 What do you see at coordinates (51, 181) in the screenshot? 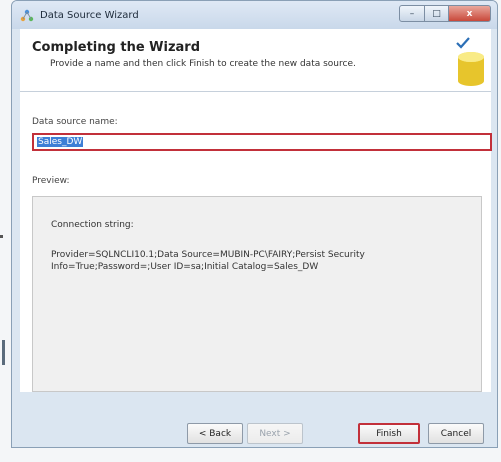
I see `preview-label: Preview:` at bounding box center [51, 181].